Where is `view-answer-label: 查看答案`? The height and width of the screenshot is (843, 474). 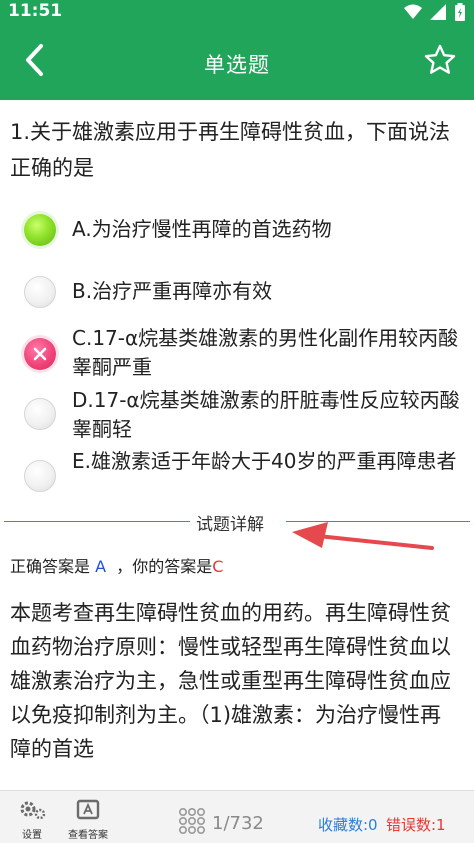
view-answer-label: 查看答案 is located at coordinates (88, 835).